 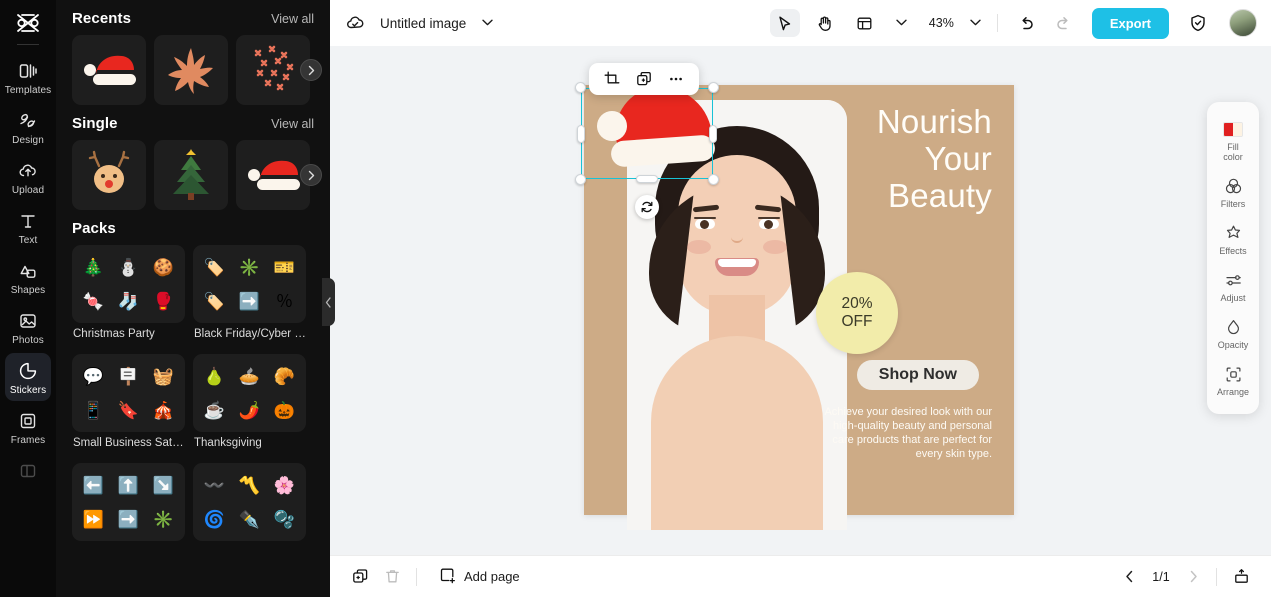 I want to click on filters-button: Filters, so click(x=1233, y=192).